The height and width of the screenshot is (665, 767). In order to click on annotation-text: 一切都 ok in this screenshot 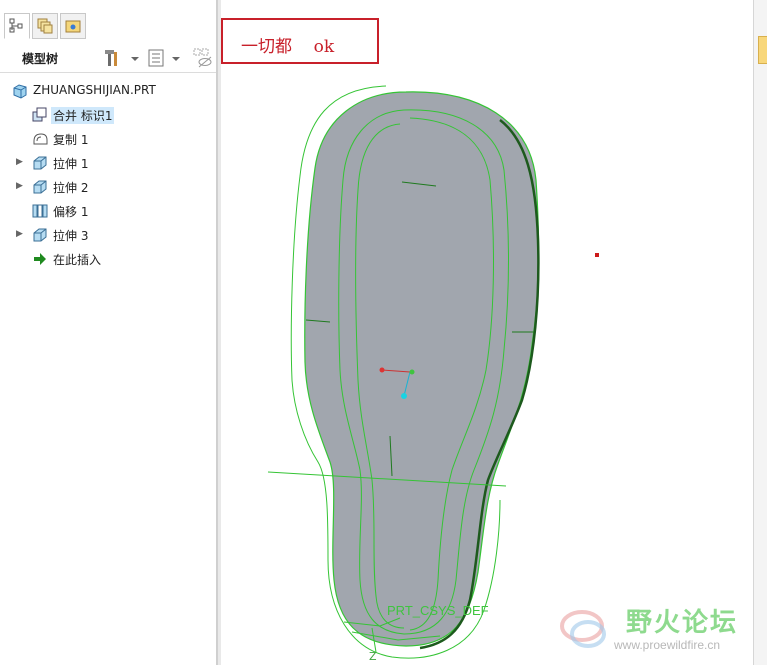, I will do `click(288, 47)`.